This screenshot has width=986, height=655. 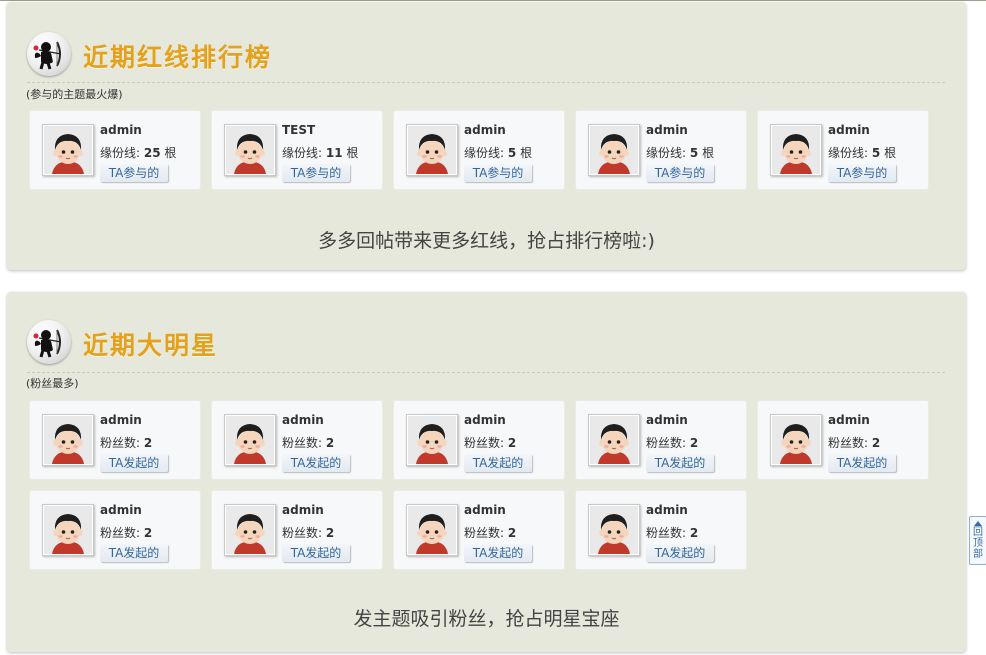 I want to click on section-message: 多多回帖带来更多红线，抢占排行榜啦:), so click(x=486, y=241).